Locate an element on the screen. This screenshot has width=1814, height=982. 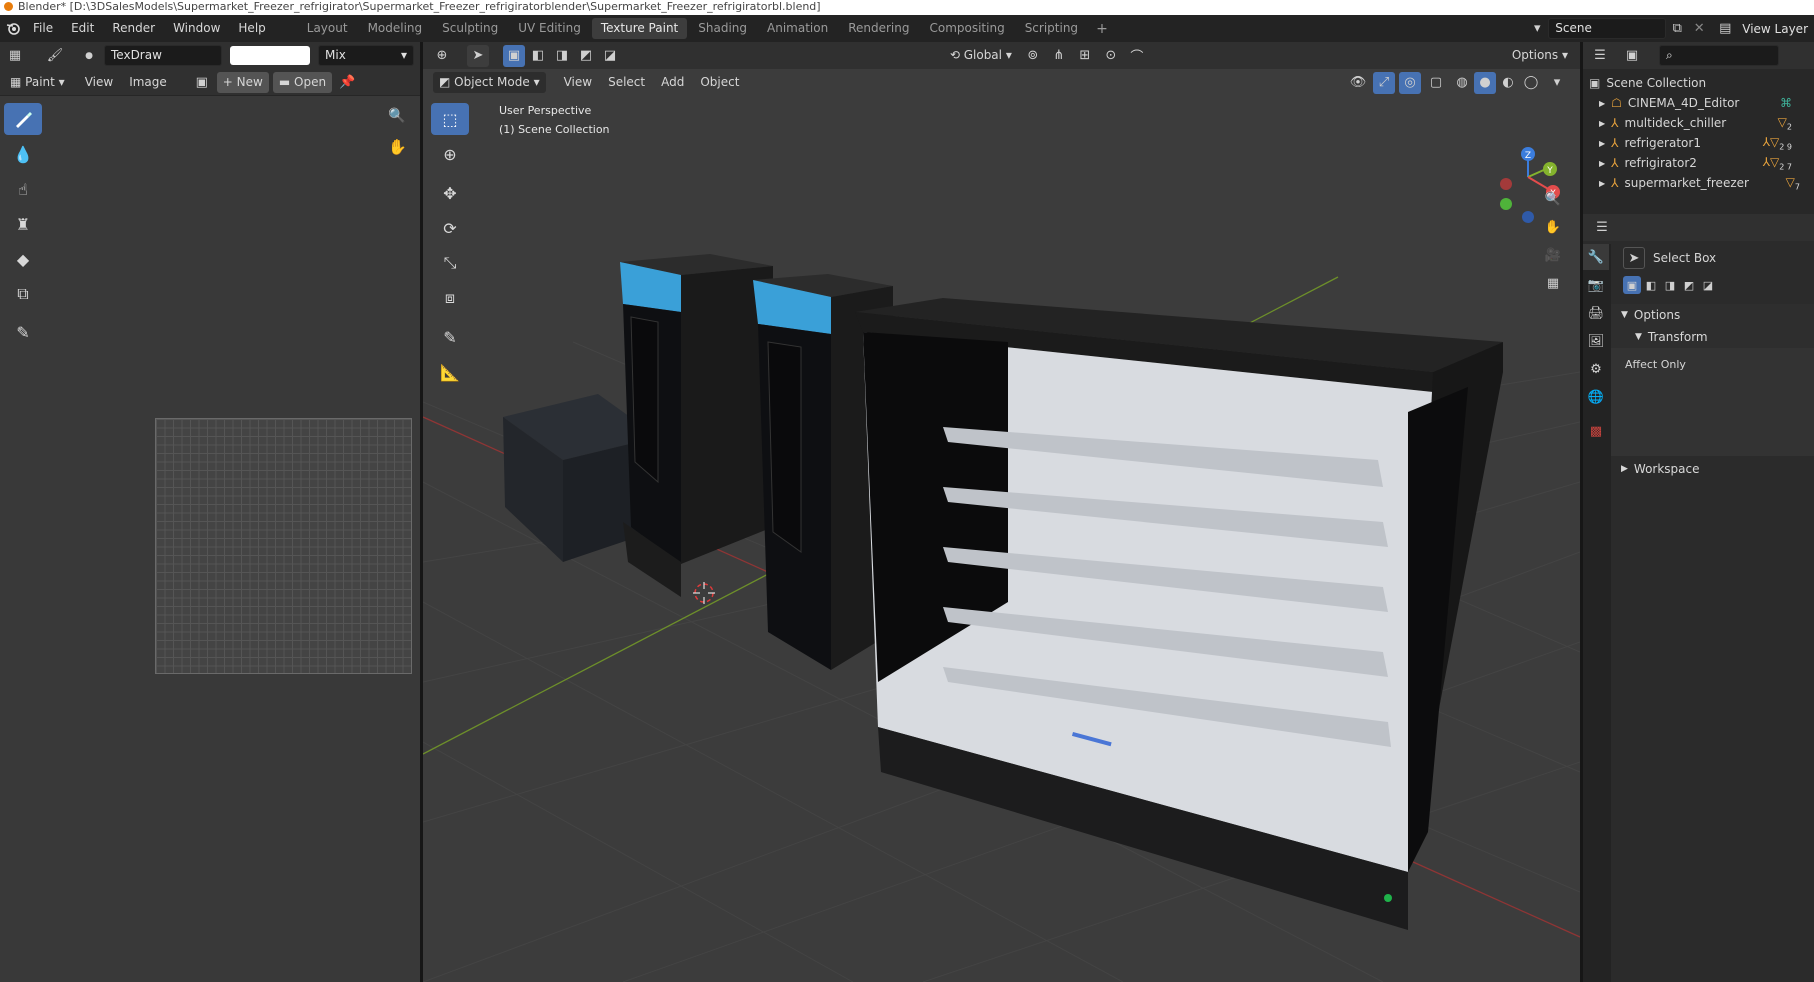
world-tab-icon: 🌐 is located at coordinates (1596, 397).